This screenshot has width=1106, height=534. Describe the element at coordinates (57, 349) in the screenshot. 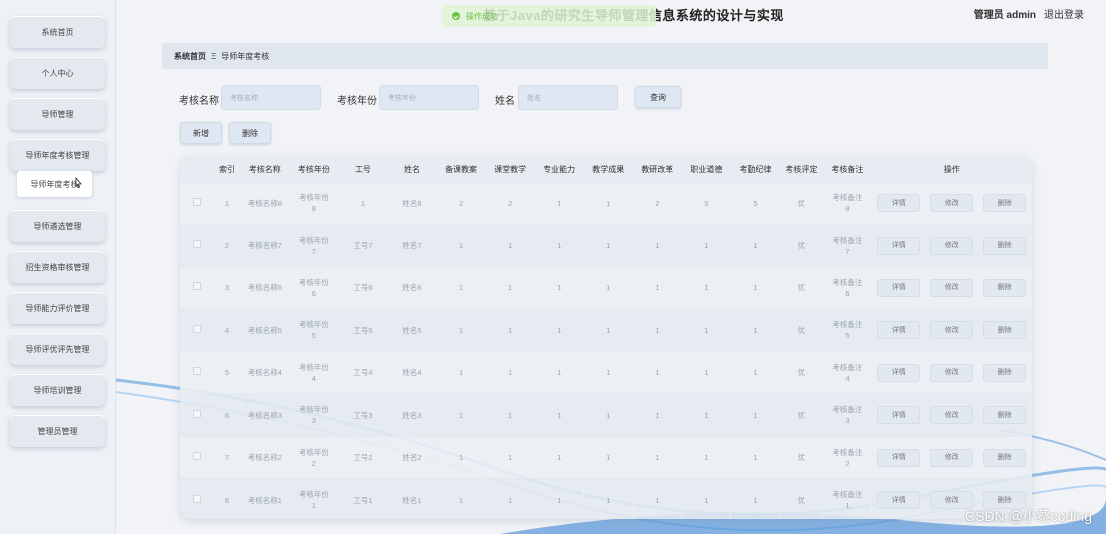

I see `sidebar-item-excellence: 导师评优评先管理` at that location.